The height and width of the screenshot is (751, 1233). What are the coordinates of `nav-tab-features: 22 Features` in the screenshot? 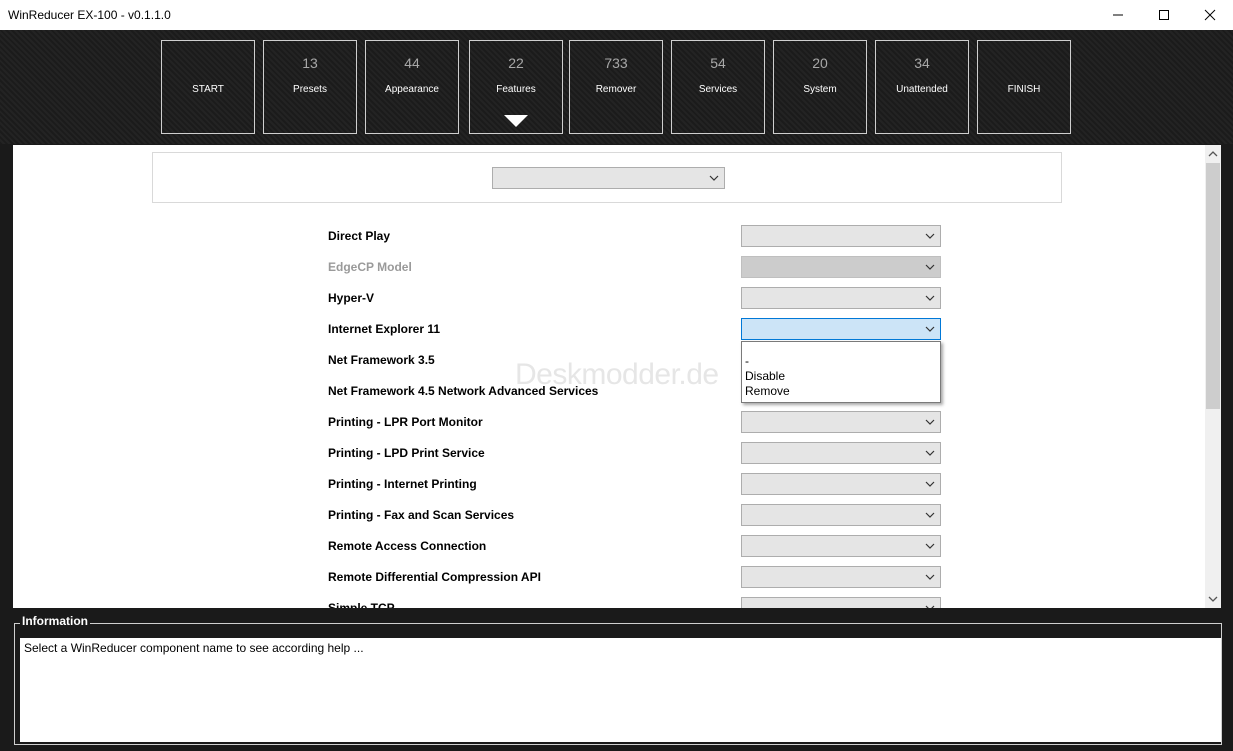 It's located at (516, 87).